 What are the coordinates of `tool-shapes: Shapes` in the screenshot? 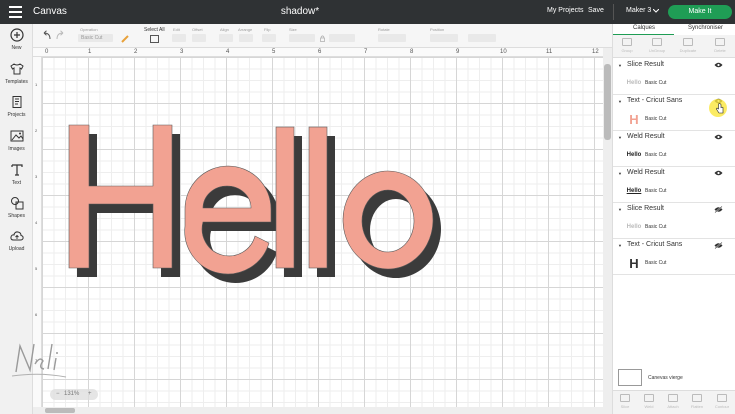 It's located at (16, 207).